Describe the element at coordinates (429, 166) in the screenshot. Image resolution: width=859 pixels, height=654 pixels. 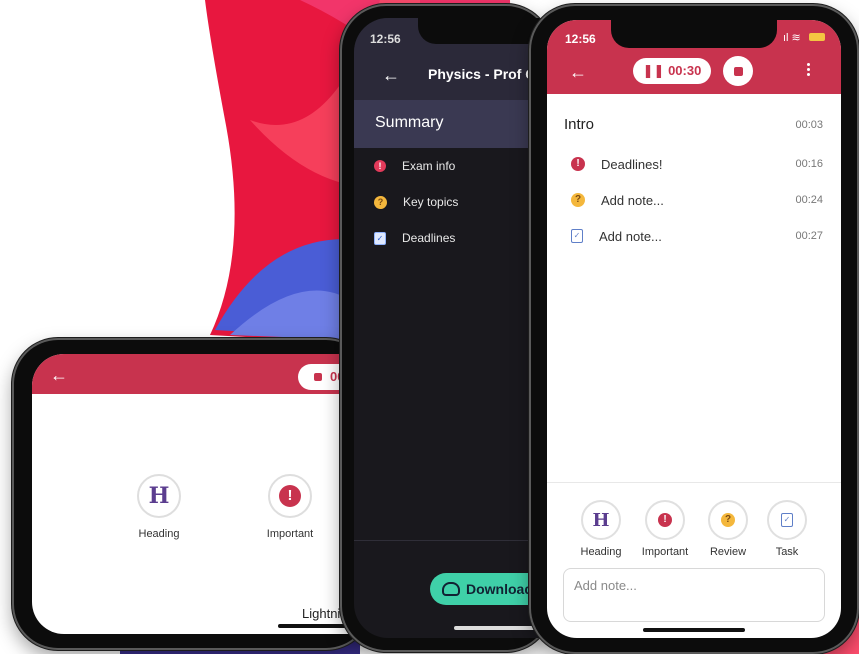
I see `summary-item-label: Exam info` at that location.